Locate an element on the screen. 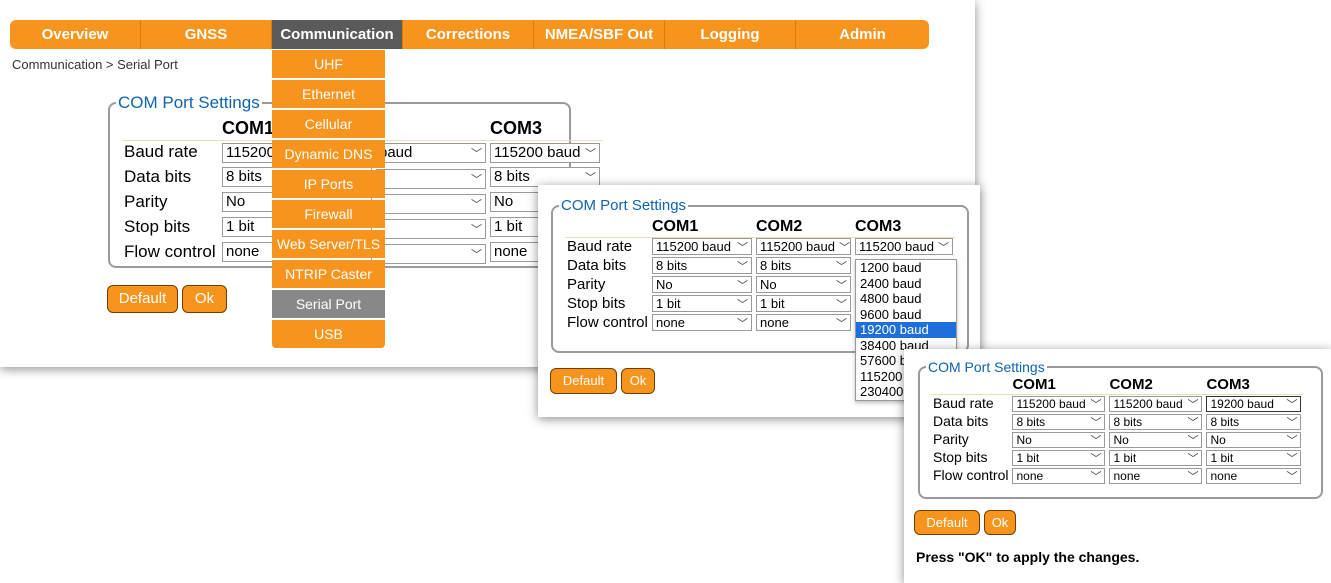 The height and width of the screenshot is (583, 1331). nav-logging: Logging is located at coordinates (730, 34).